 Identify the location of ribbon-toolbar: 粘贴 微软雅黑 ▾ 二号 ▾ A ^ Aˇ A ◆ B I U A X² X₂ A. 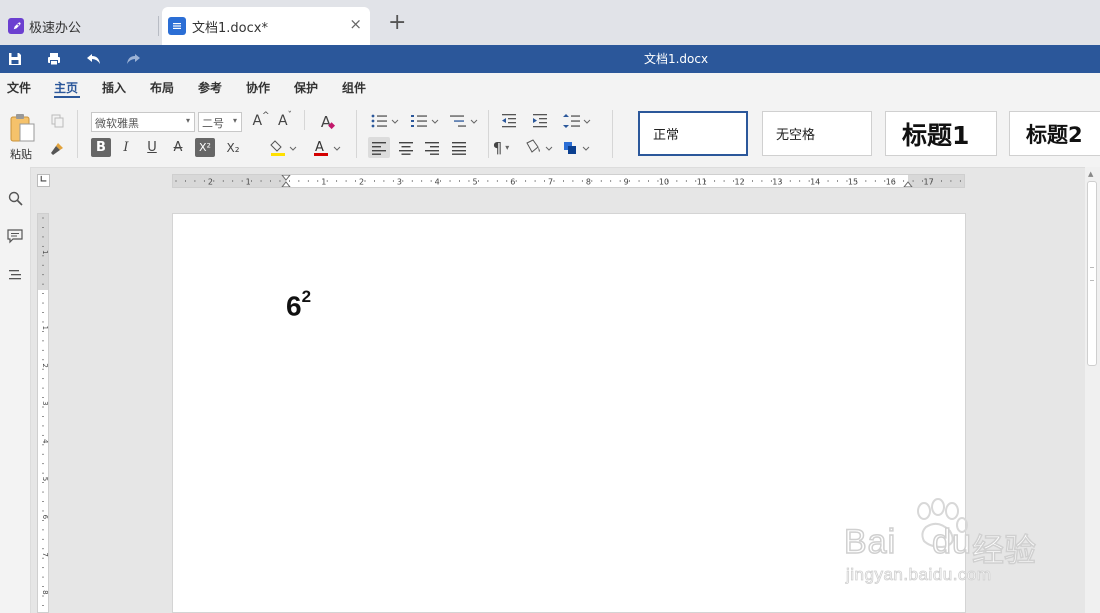
(550, 134).